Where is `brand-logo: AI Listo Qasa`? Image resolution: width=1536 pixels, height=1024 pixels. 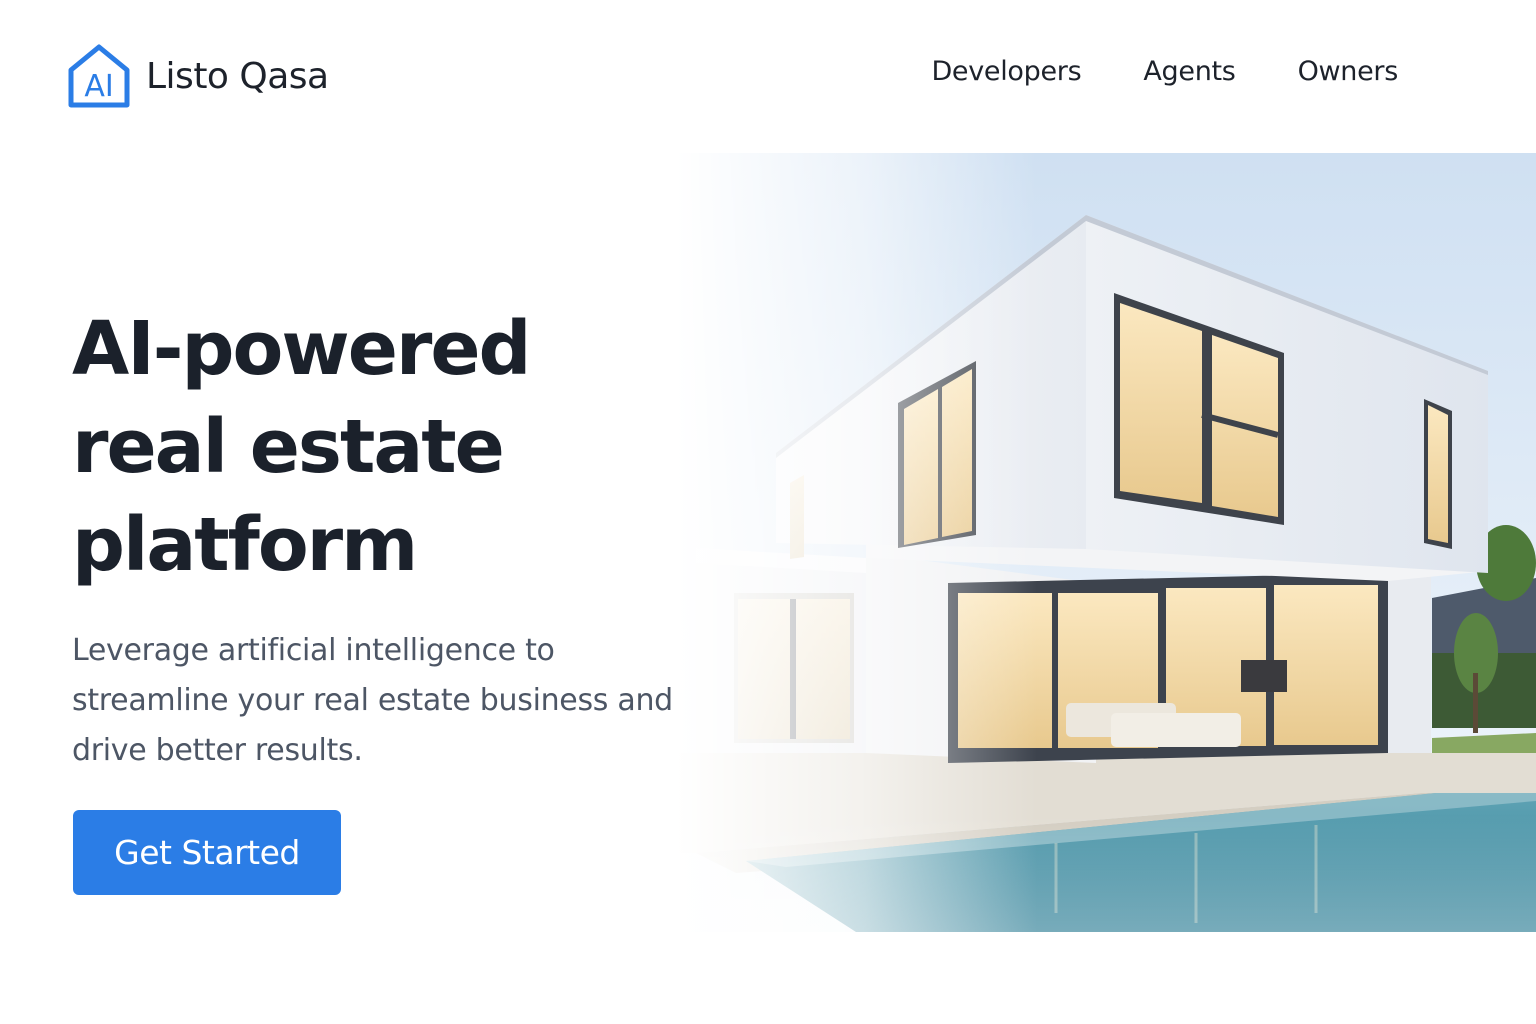
brand-logo: AI Listo Qasa is located at coordinates (197, 76).